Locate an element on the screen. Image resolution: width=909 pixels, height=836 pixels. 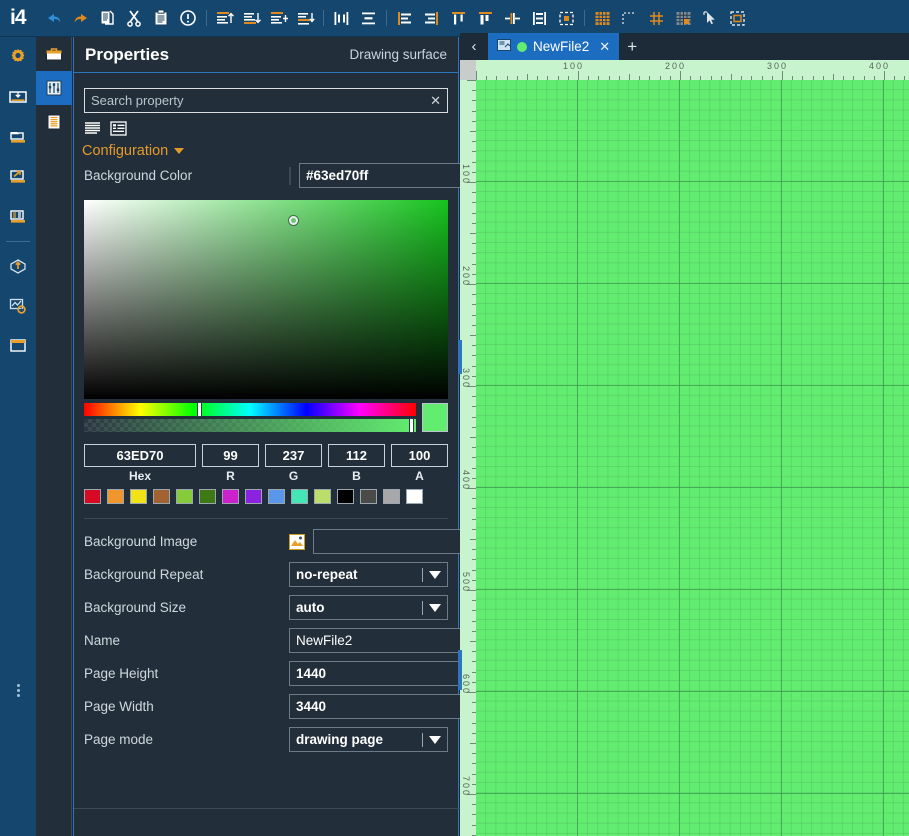
property-row-background-image: Background Image is located at coordinates (289, 541).